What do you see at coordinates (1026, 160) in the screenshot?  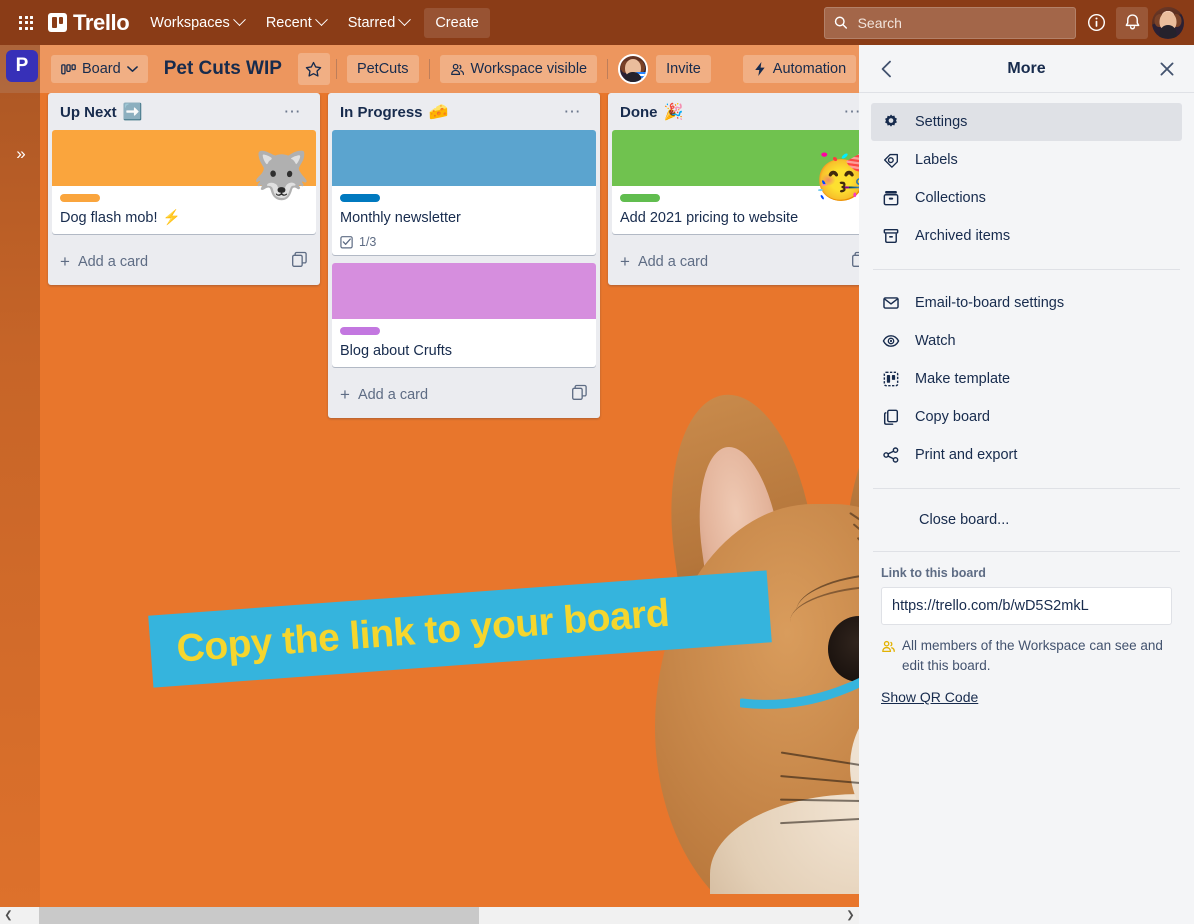 I see `sidebar-item-labels: Labels` at bounding box center [1026, 160].